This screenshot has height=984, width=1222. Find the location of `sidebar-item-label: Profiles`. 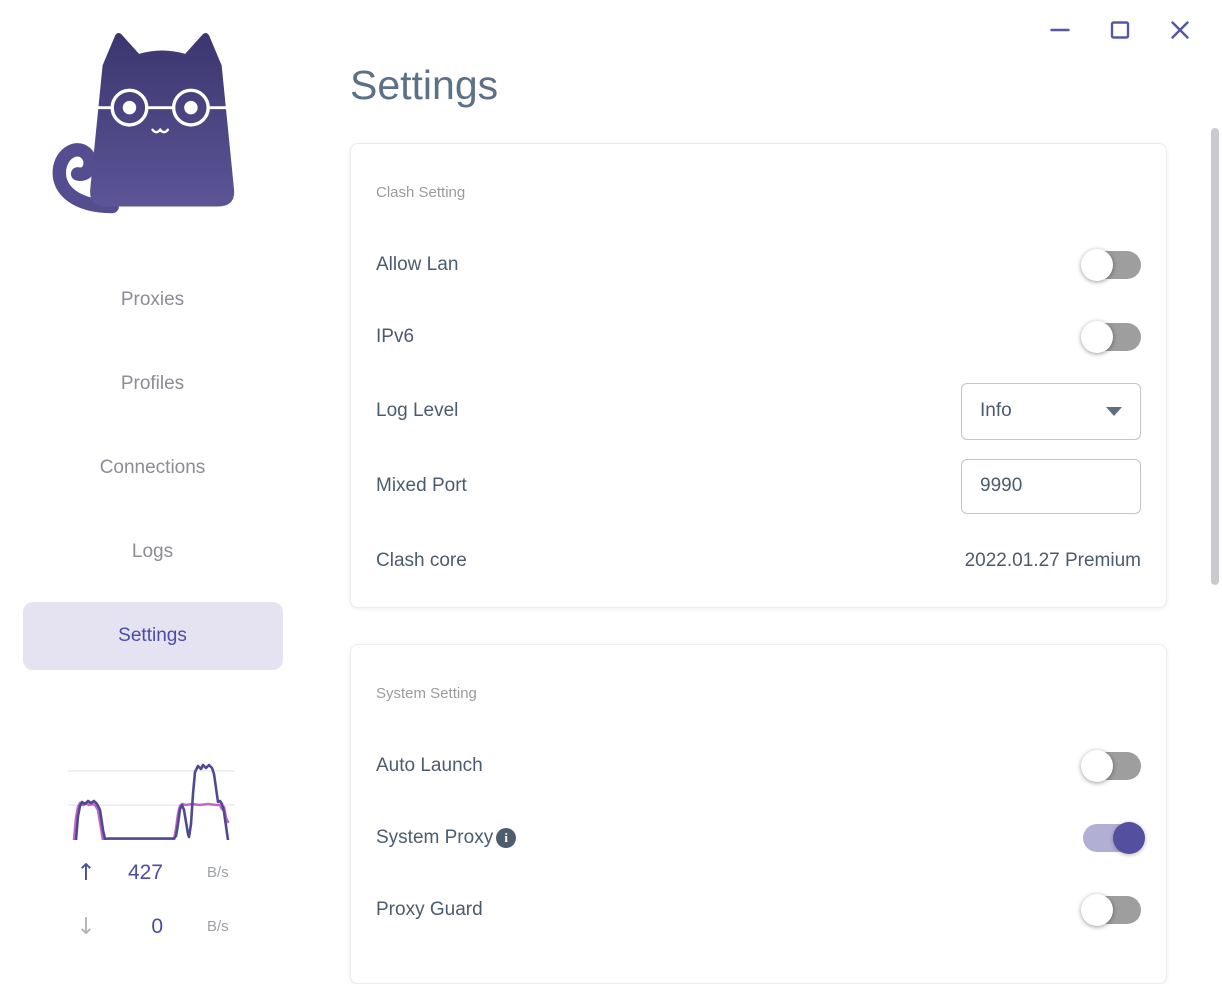

sidebar-item-label: Profiles is located at coordinates (152, 383).